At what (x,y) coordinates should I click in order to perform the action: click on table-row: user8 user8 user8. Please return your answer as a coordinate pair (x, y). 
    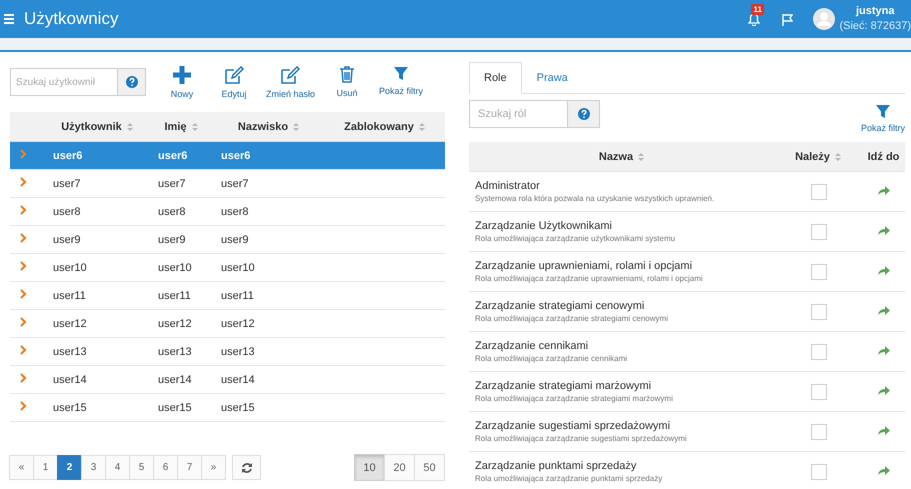
    Looking at the image, I should click on (227, 212).